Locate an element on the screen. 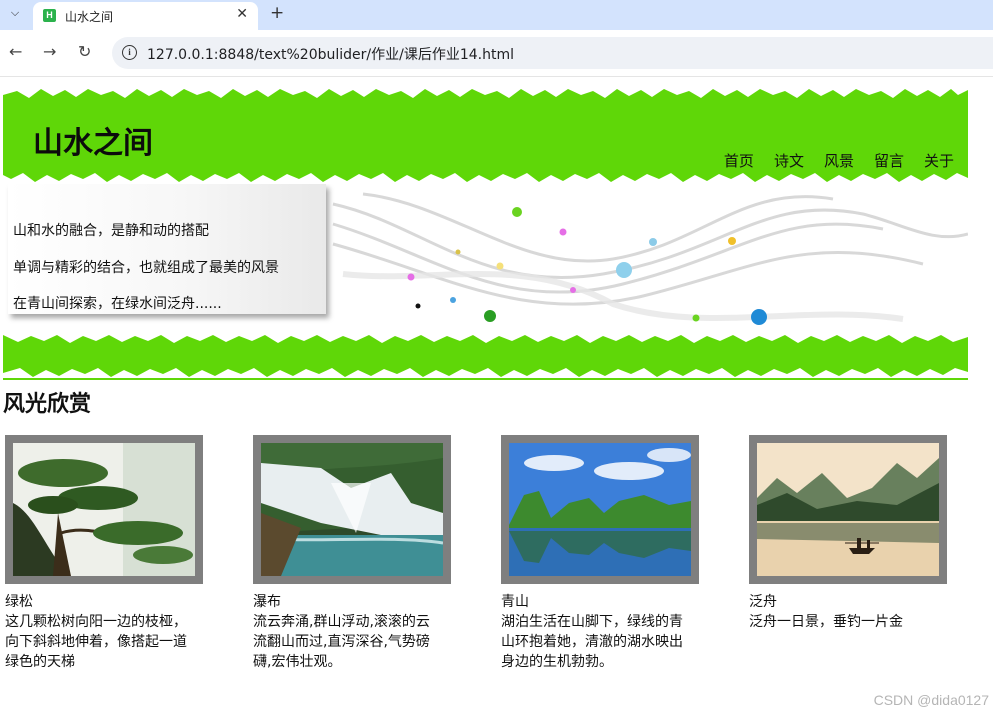 The image size is (993, 720). info-icon: i is located at coordinates (129, 52).